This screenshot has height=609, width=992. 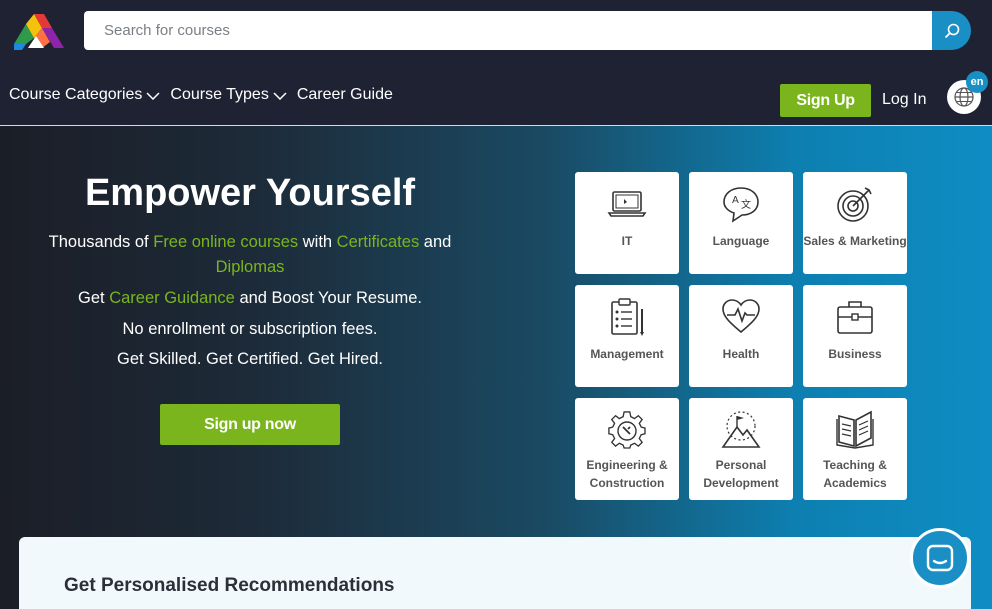 I want to click on svg-text: 文, so click(x=746, y=204).